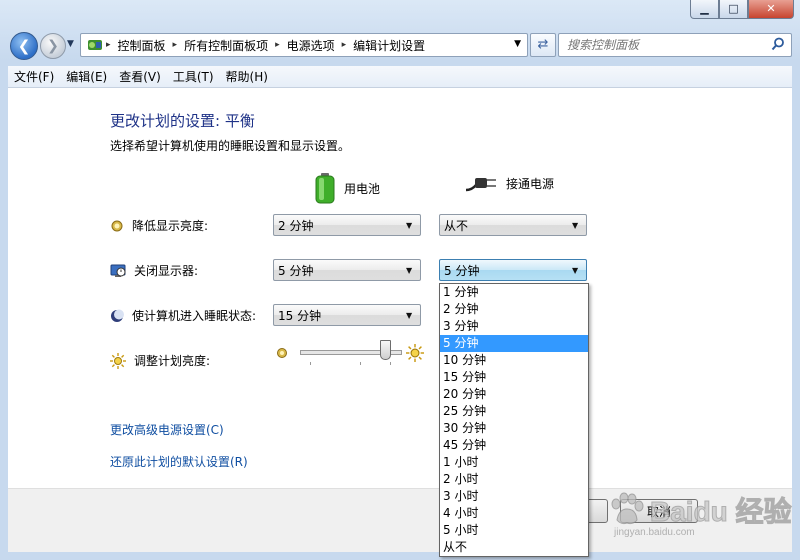 This screenshot has width=800, height=560. Describe the element at coordinates (118, 270) in the screenshot. I see `monitor-clock-icon` at that location.